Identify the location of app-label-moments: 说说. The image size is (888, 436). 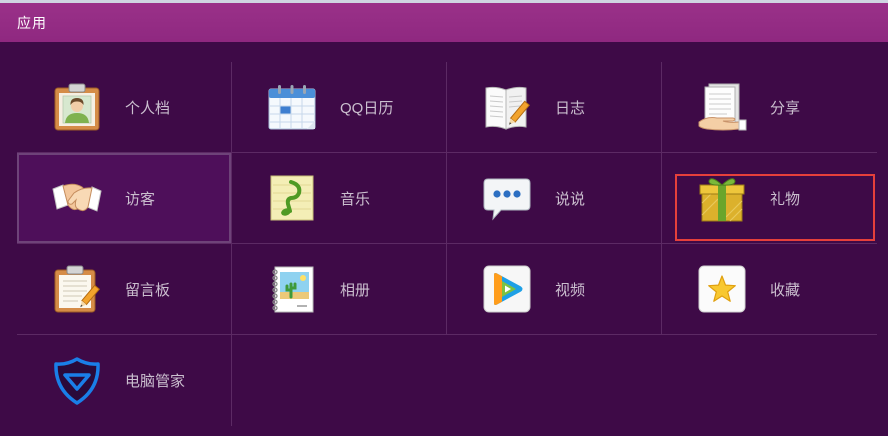
(570, 199).